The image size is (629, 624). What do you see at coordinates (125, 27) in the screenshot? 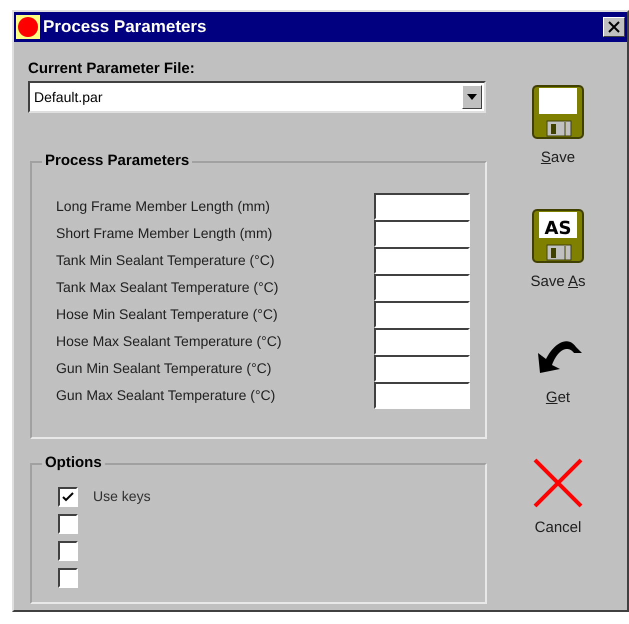
I see `window-title: Process Parameters` at bounding box center [125, 27].